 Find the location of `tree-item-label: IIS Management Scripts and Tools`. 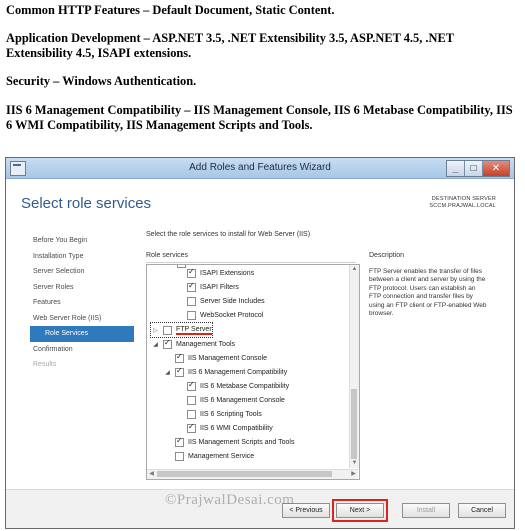

tree-item-label: IIS Management Scripts and Tools is located at coordinates (241, 442).